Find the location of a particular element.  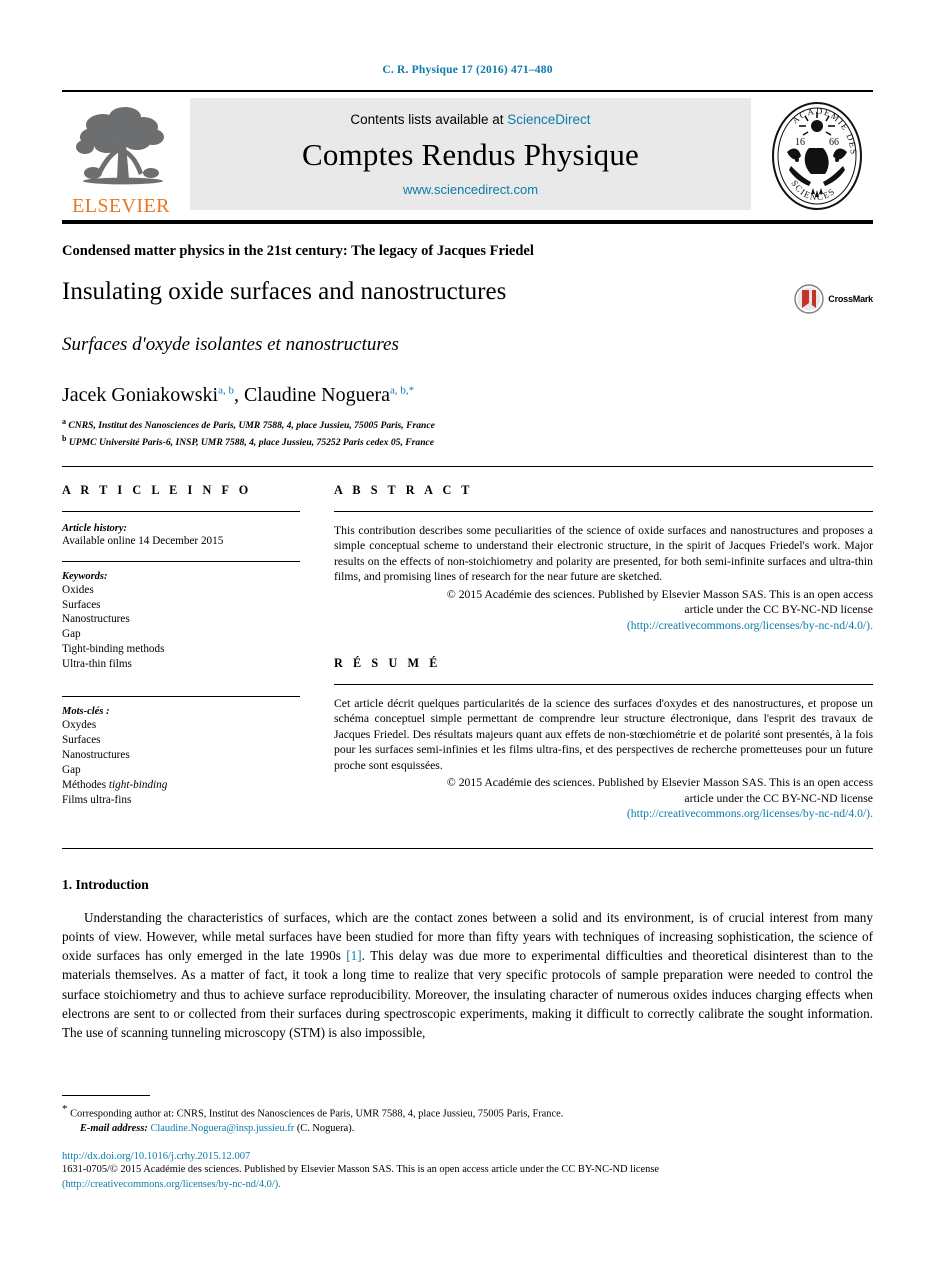

keyword-item: Ultra-thin films is located at coordinates (97, 664).